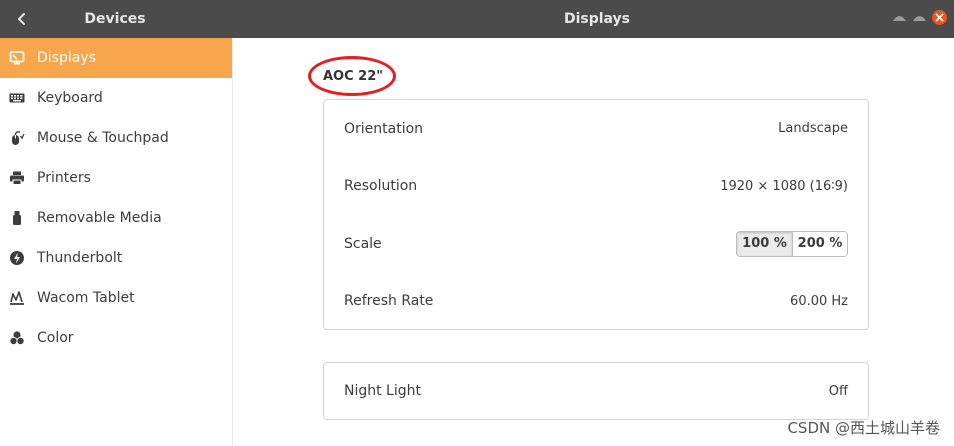  Describe the element at coordinates (596, 187) in the screenshot. I see `resolution-row: Resolution 1920 × 1080 (16∶9)` at that location.